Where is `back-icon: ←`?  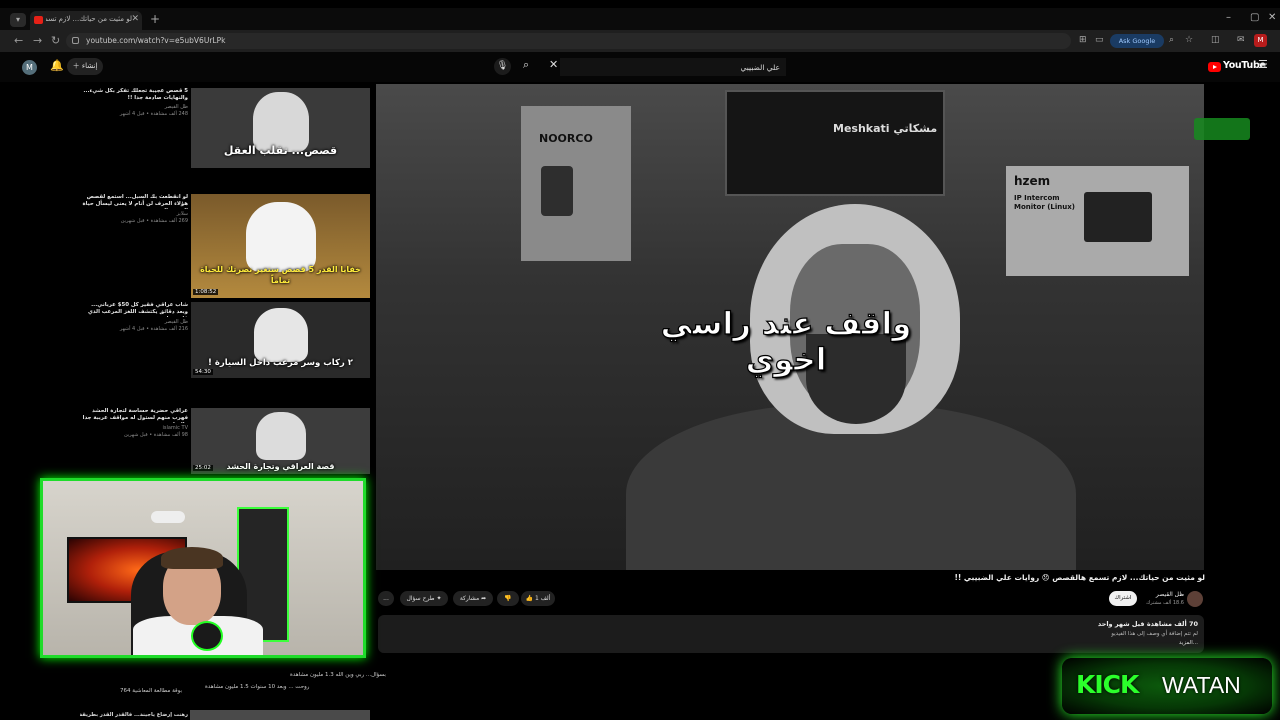 back-icon: ← is located at coordinates (18, 40).